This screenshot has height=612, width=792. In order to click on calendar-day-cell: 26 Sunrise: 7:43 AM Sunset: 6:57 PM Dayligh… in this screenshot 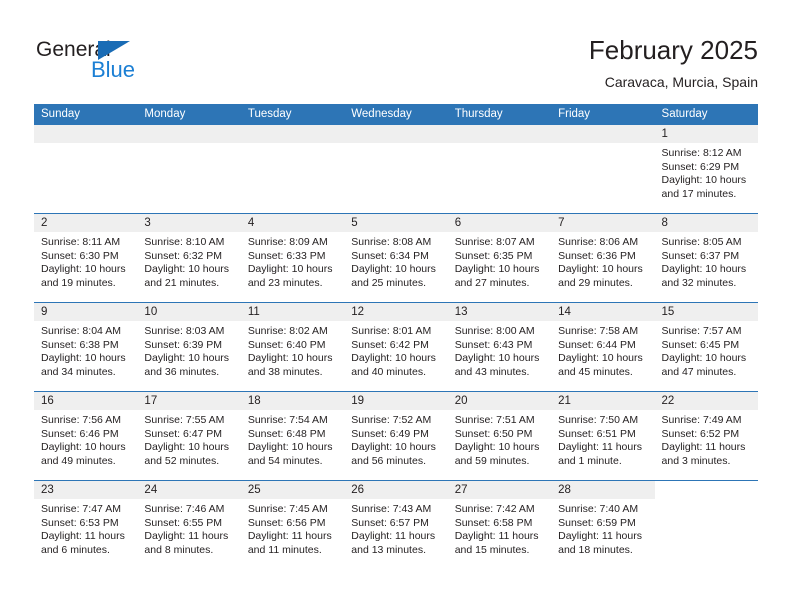, I will do `click(396, 525)`.